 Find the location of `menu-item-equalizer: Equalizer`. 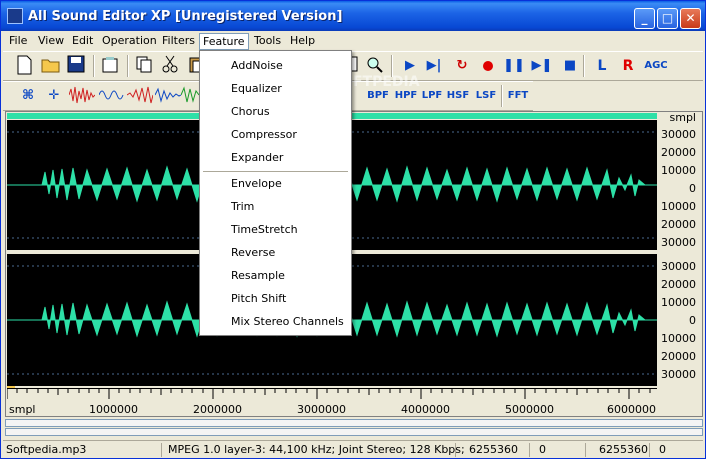

menu-item-equalizer: Equalizer is located at coordinates (256, 88).